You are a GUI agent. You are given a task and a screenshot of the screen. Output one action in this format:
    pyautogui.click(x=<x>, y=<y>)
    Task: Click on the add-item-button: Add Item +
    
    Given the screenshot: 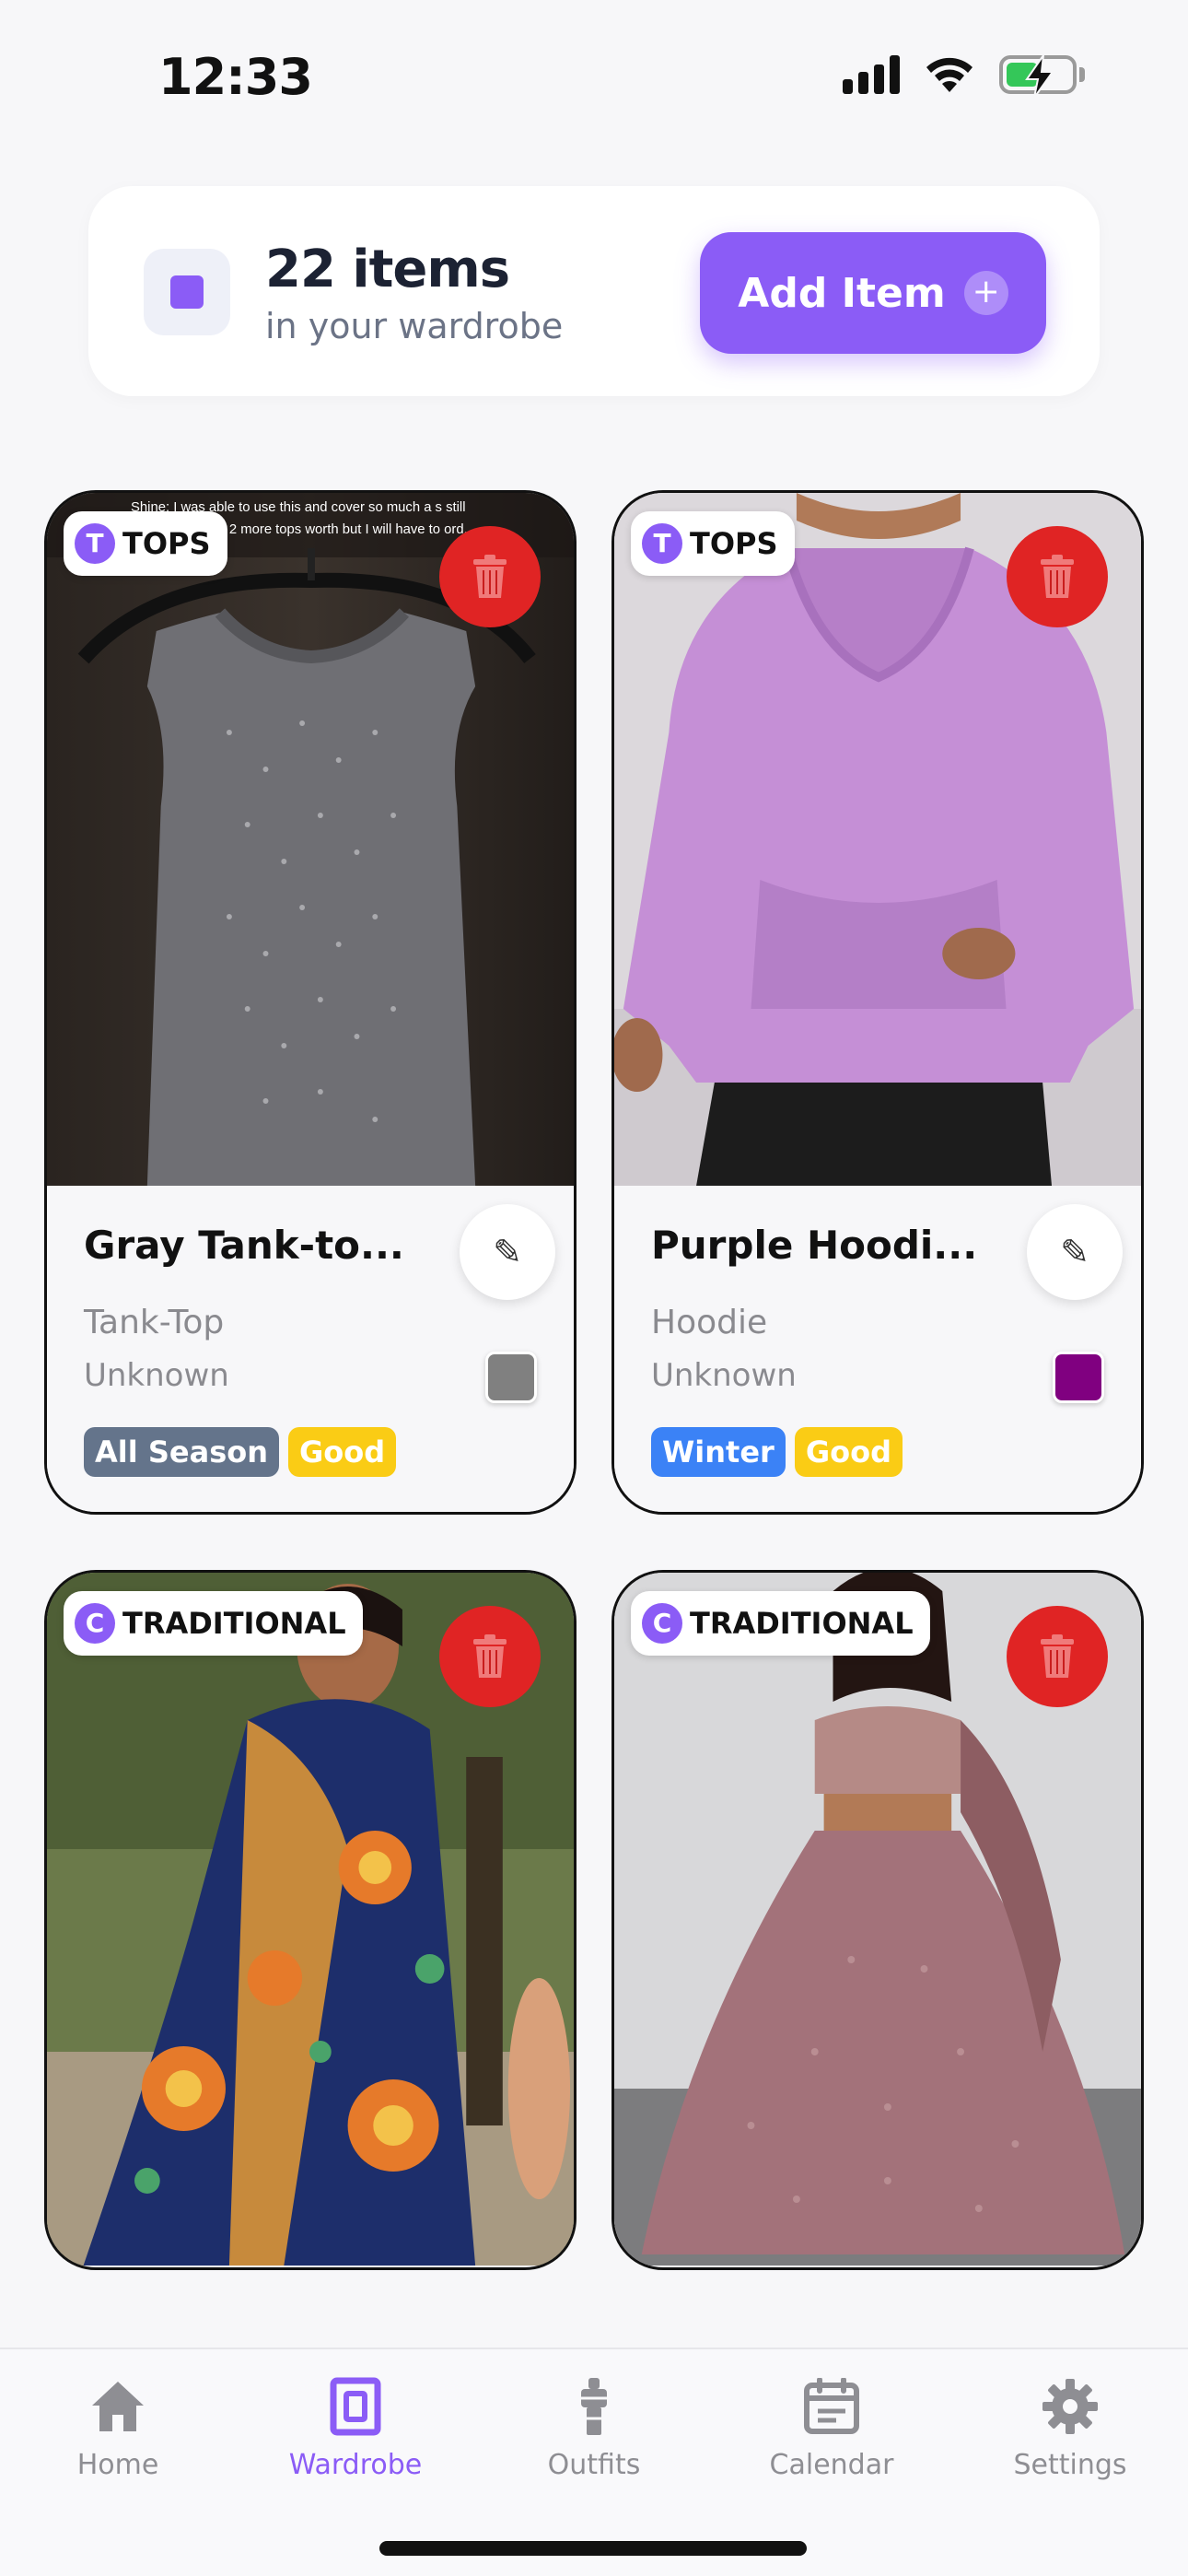 What is the action you would take?
    pyautogui.click(x=873, y=293)
    